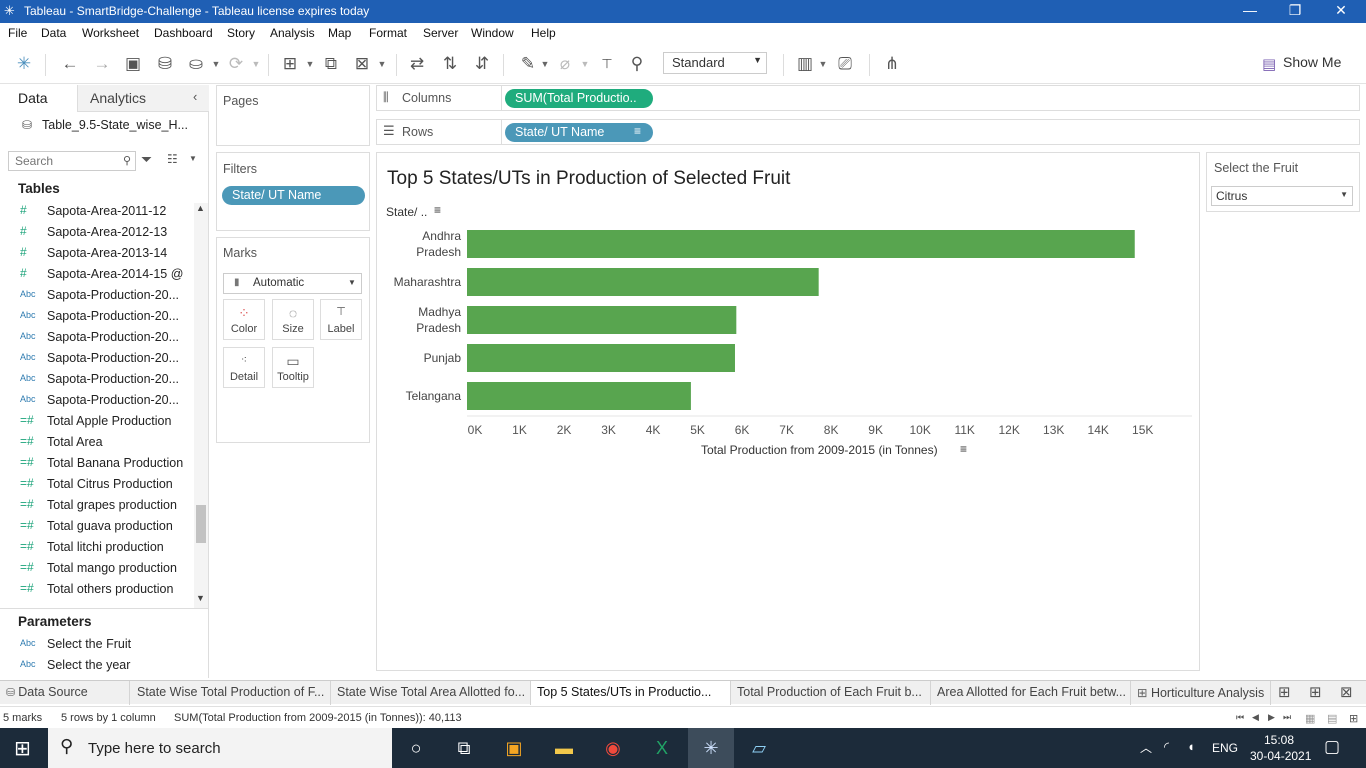 The image size is (1366, 768). Describe the element at coordinates (293, 367) in the screenshot. I see `tooltip-button: ▭ Tooltip` at that location.